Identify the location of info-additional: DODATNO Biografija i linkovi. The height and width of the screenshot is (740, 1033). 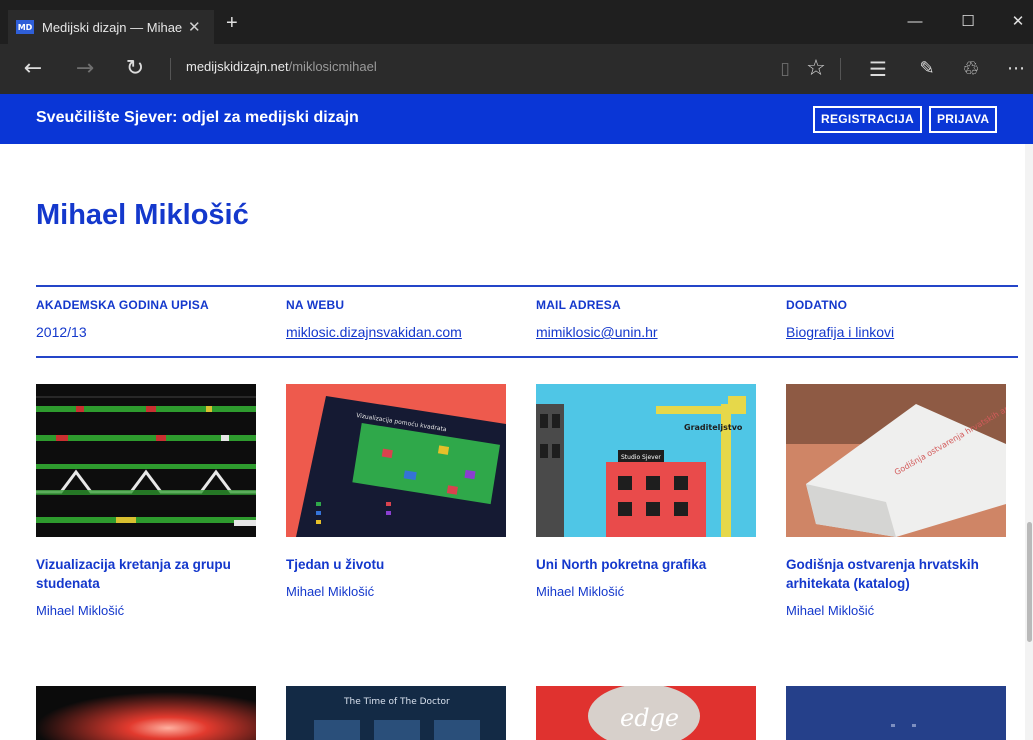
(906, 319).